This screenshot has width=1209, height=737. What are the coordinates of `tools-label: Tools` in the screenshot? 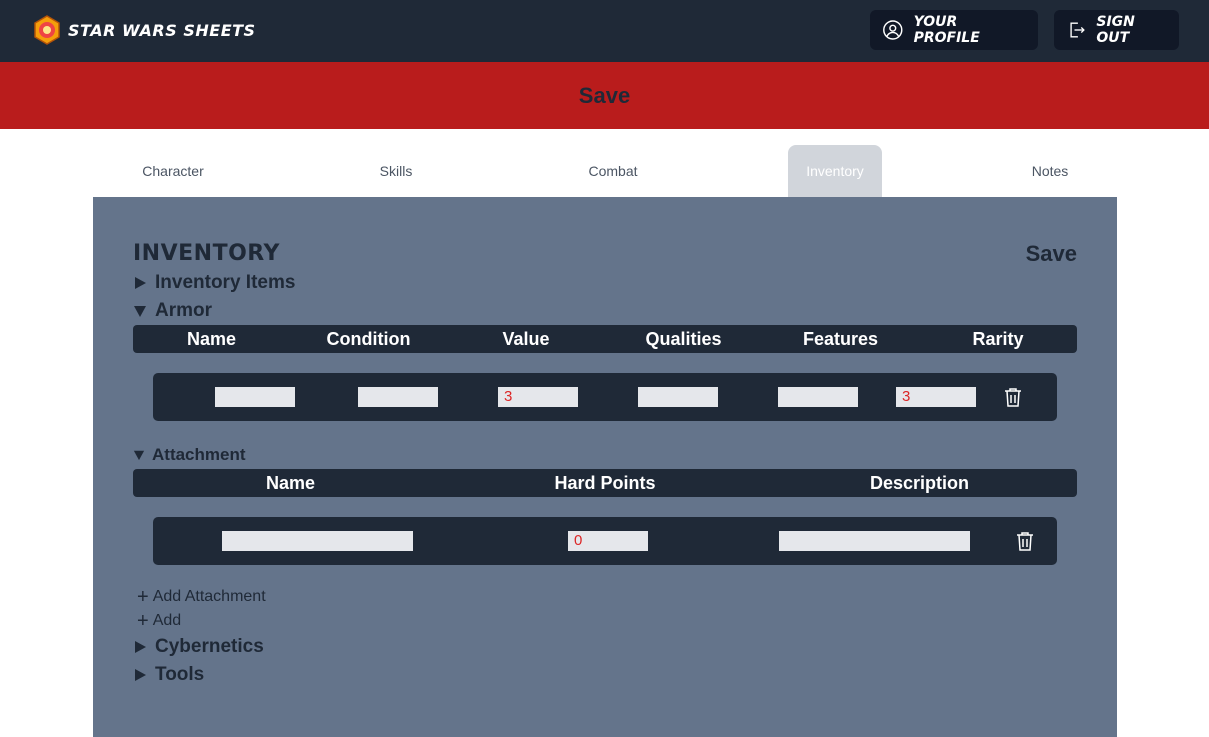 It's located at (180, 674).